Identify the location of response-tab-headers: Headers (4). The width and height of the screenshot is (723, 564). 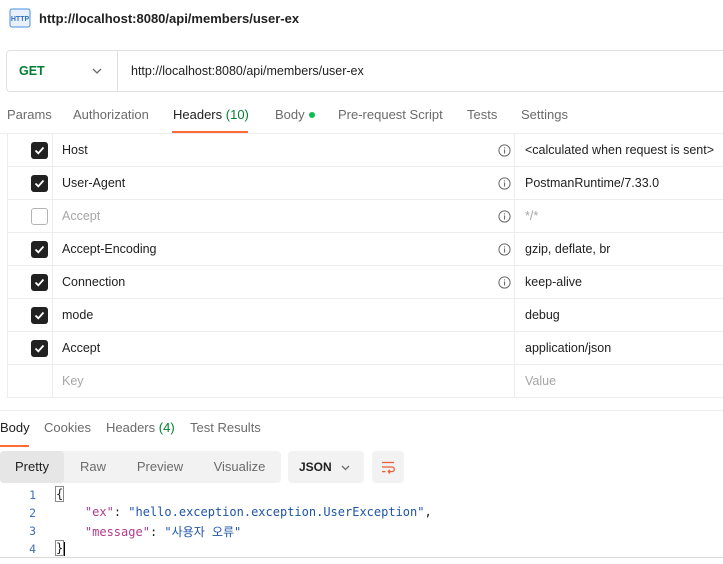
(140, 427).